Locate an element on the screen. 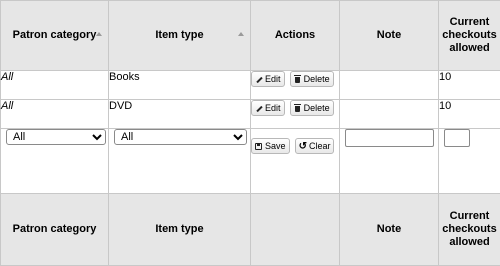  header-item-type-label: Item type is located at coordinates (179, 35).